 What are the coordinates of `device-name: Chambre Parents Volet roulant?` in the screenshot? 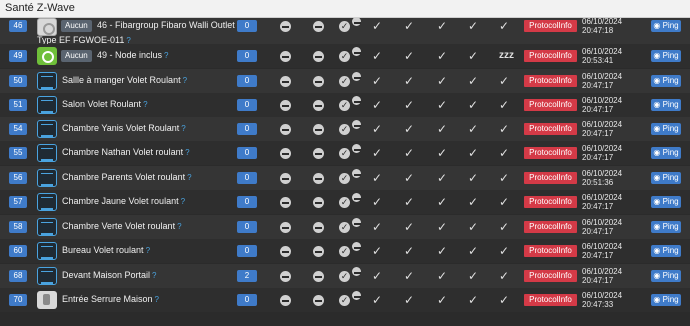 It's located at (127, 177).